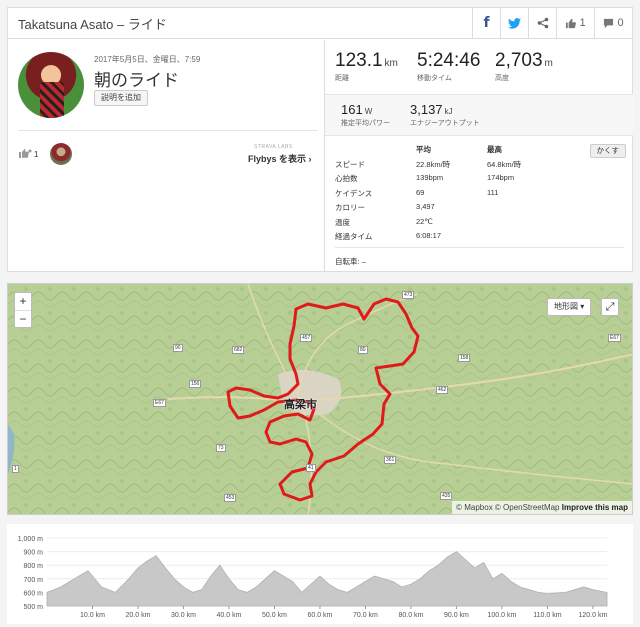  Describe the element at coordinates (494, 149) in the screenshot. I see `table-header-cell: 最高` at that location.